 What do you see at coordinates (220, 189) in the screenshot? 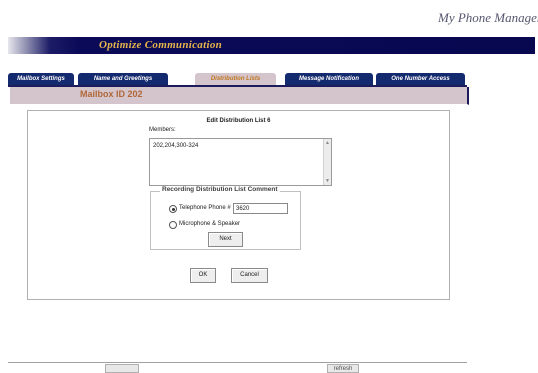
I see `recording-legend: Recording Distribution List Comment` at bounding box center [220, 189].